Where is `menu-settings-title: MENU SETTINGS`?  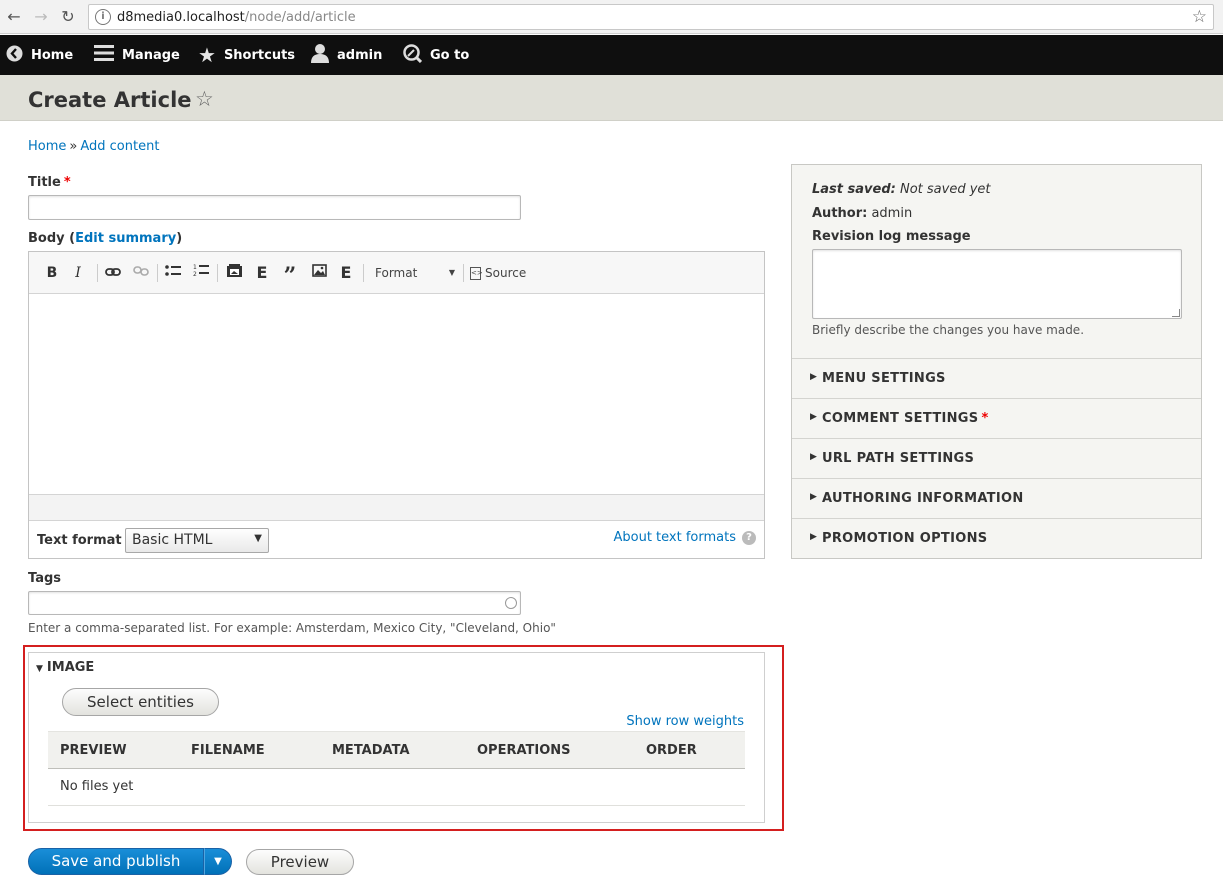 menu-settings-title: MENU SETTINGS is located at coordinates (884, 378).